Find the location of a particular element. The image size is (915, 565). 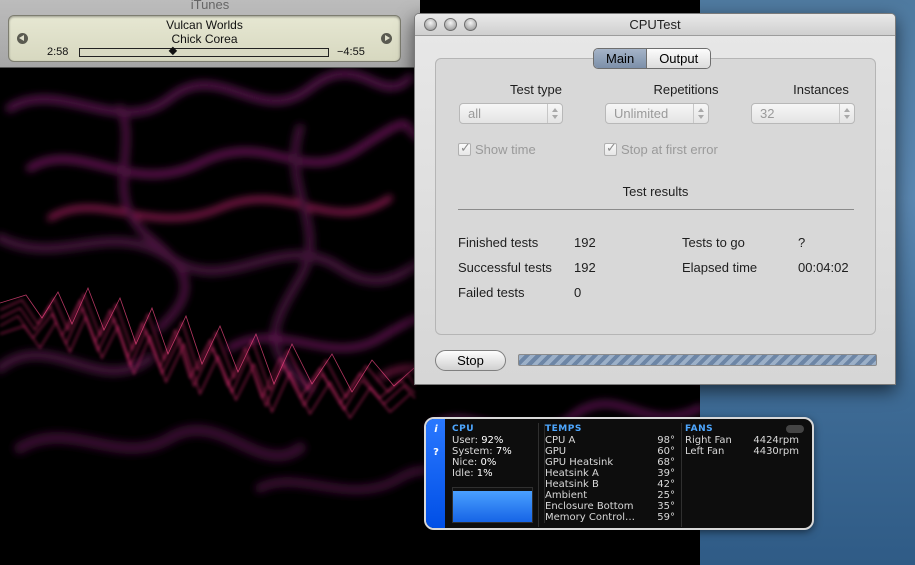

stop-at-first-error-checkbox: Stop at first error is located at coordinates (661, 148).